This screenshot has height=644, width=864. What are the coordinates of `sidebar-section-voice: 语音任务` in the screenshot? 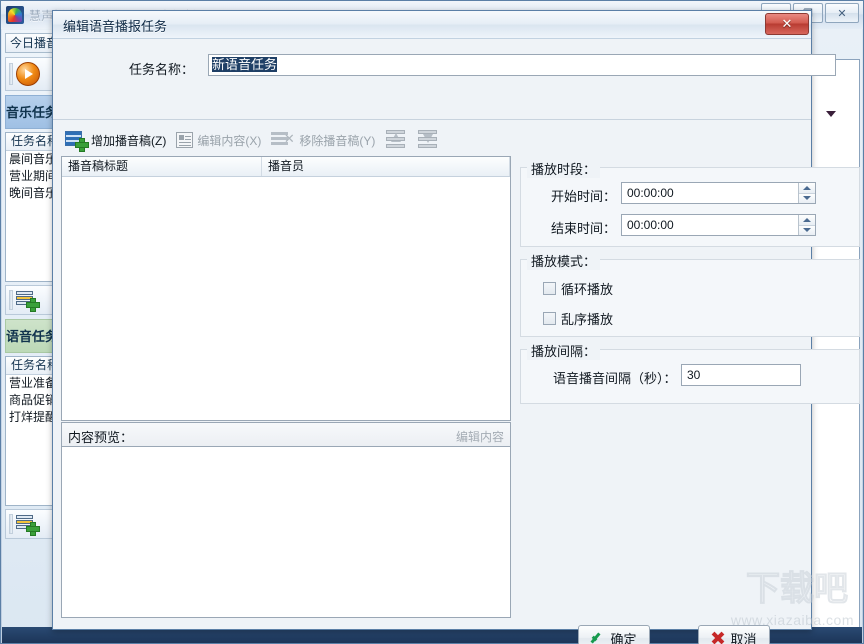 It's located at (29, 336).